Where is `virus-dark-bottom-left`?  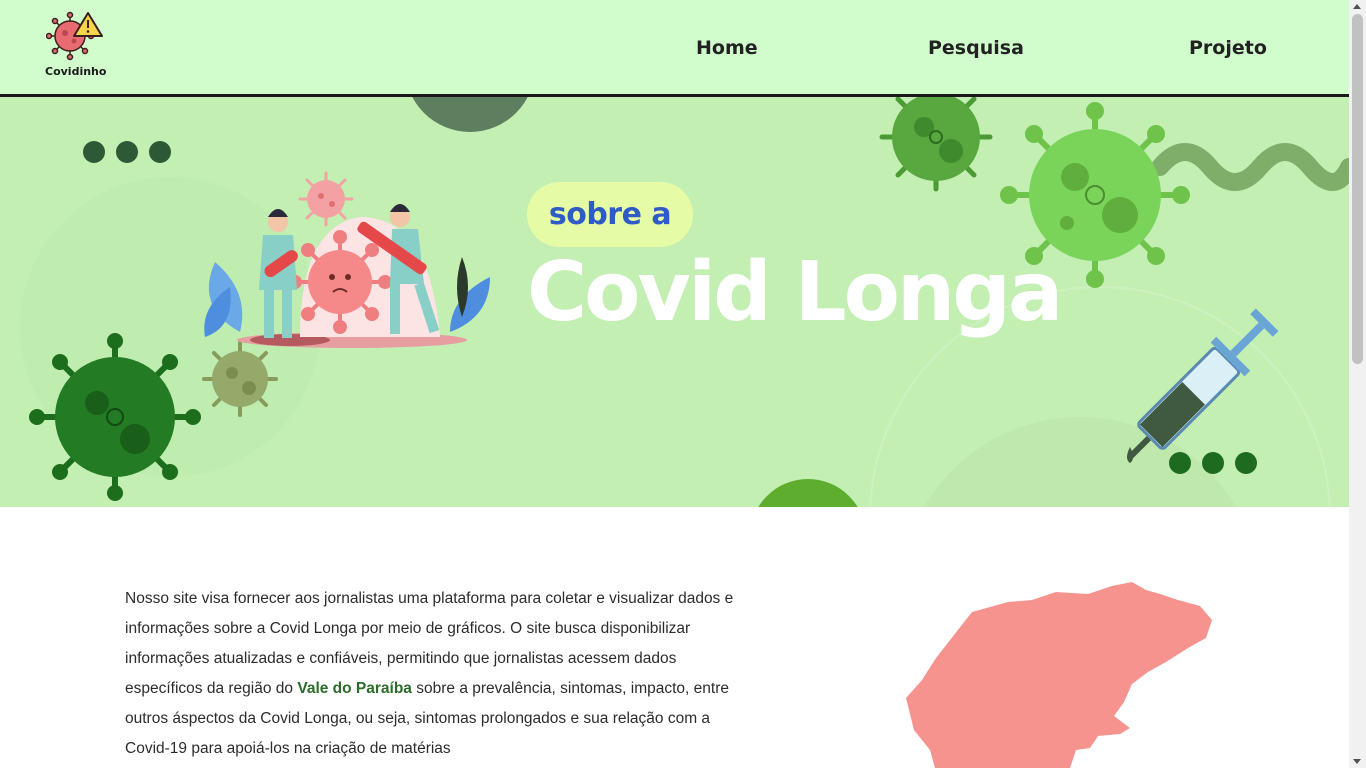 virus-dark-bottom-left is located at coordinates (115, 417).